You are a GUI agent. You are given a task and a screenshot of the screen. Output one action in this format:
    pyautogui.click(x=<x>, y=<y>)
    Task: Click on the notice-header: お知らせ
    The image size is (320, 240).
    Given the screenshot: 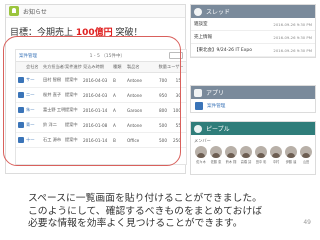 What is the action you would take?
    pyautogui.click(x=95, y=11)
    